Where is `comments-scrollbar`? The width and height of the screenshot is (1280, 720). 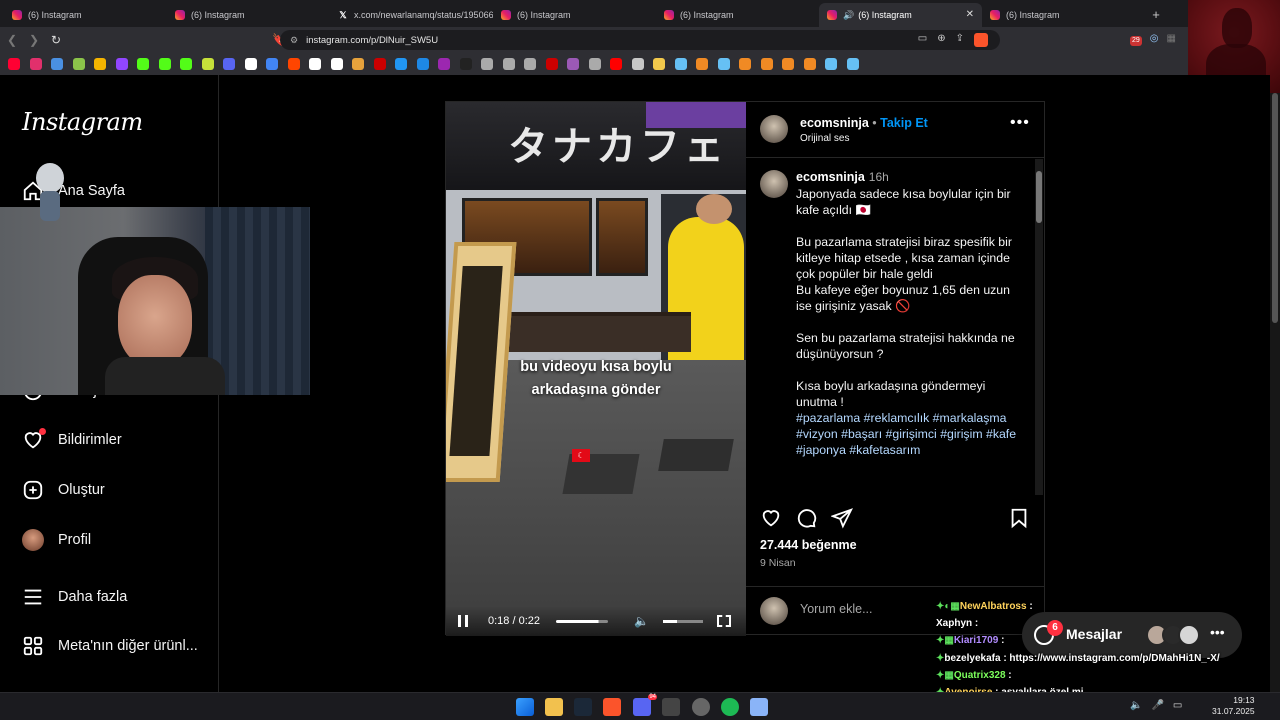
comments-scrollbar is located at coordinates (1039, 327).